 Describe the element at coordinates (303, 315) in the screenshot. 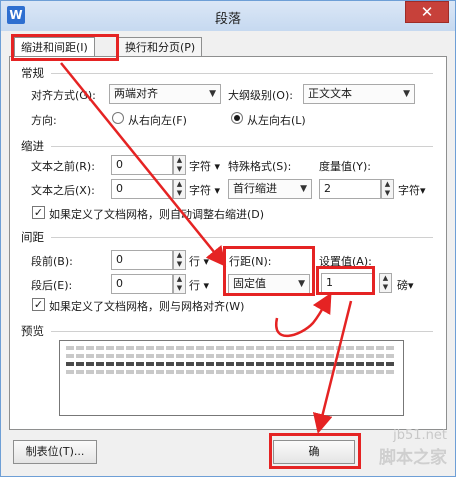

I see `arrow-to-set-value` at that location.